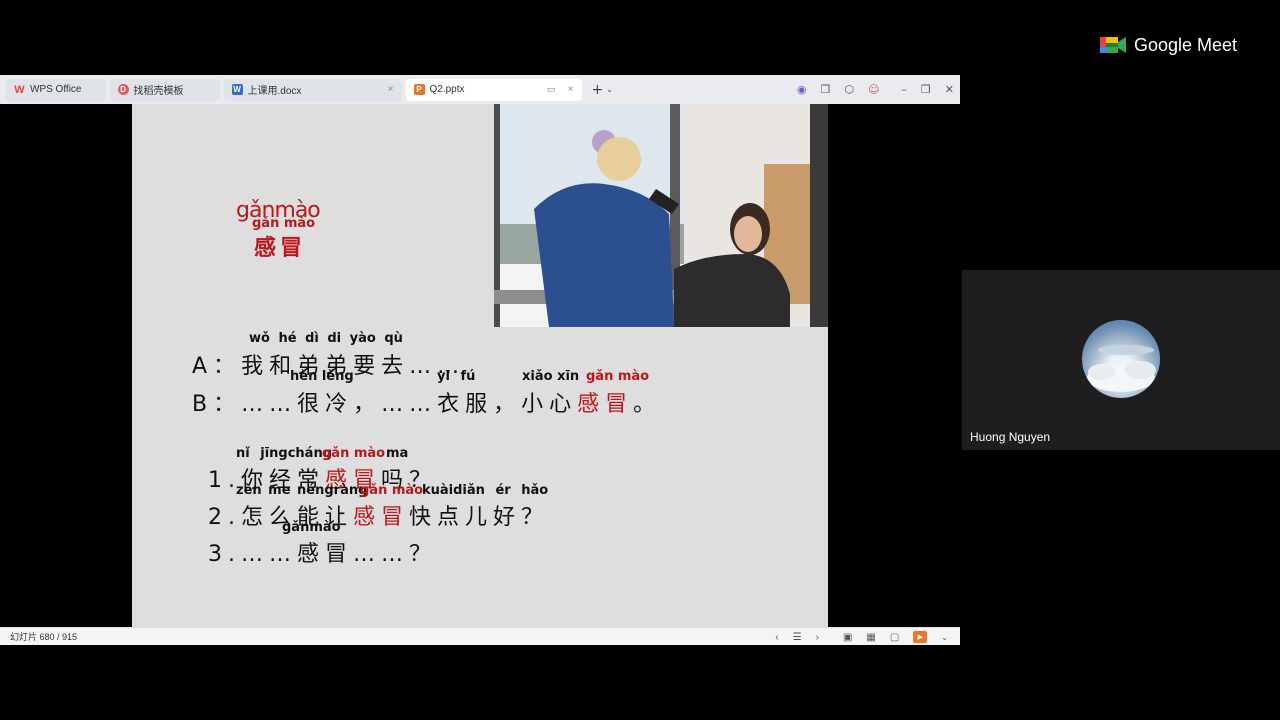 Image resolution: width=1280 pixels, height=720 pixels. What do you see at coordinates (397, 453) in the screenshot?
I see `q1-pinyin-end: ma` at bounding box center [397, 453].